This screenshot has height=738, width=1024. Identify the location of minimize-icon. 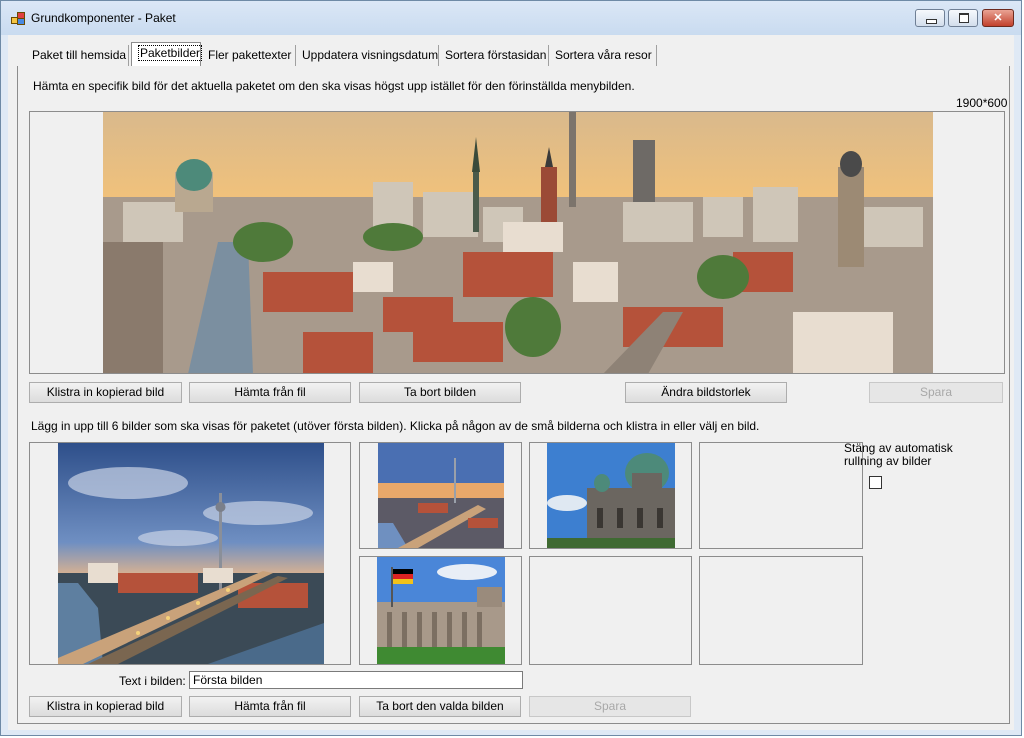
(931, 21).